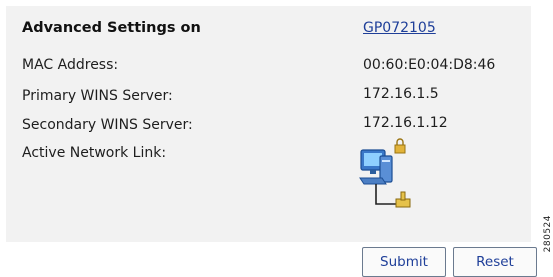  I want to click on figure-id-label: 280524, so click(548, 234).